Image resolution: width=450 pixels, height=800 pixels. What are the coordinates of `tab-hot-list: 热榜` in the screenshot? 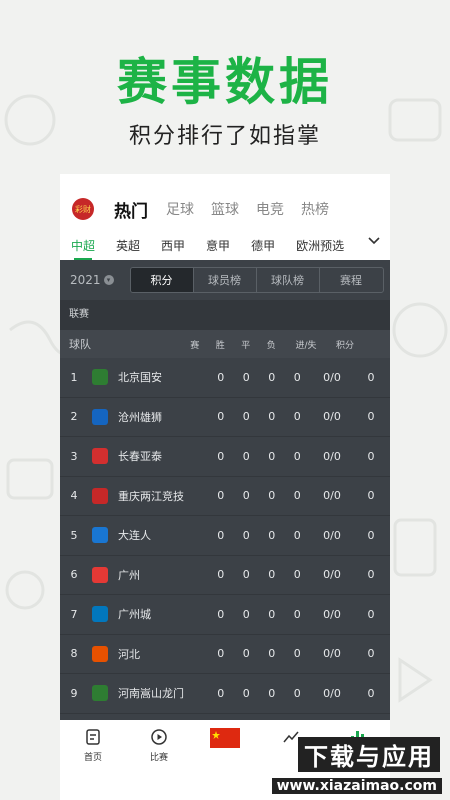 It's located at (315, 209).